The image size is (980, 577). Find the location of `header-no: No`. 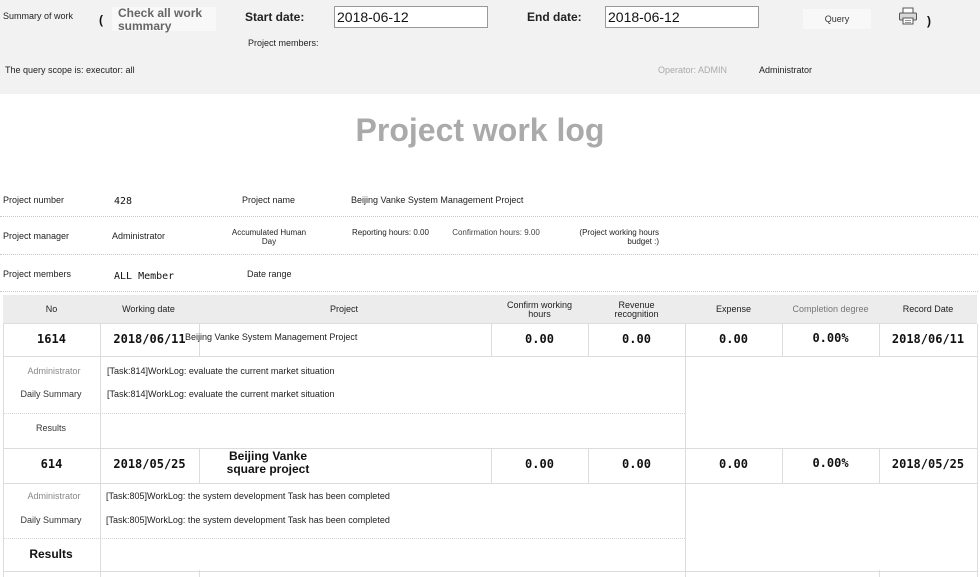

header-no: No is located at coordinates (51, 309).